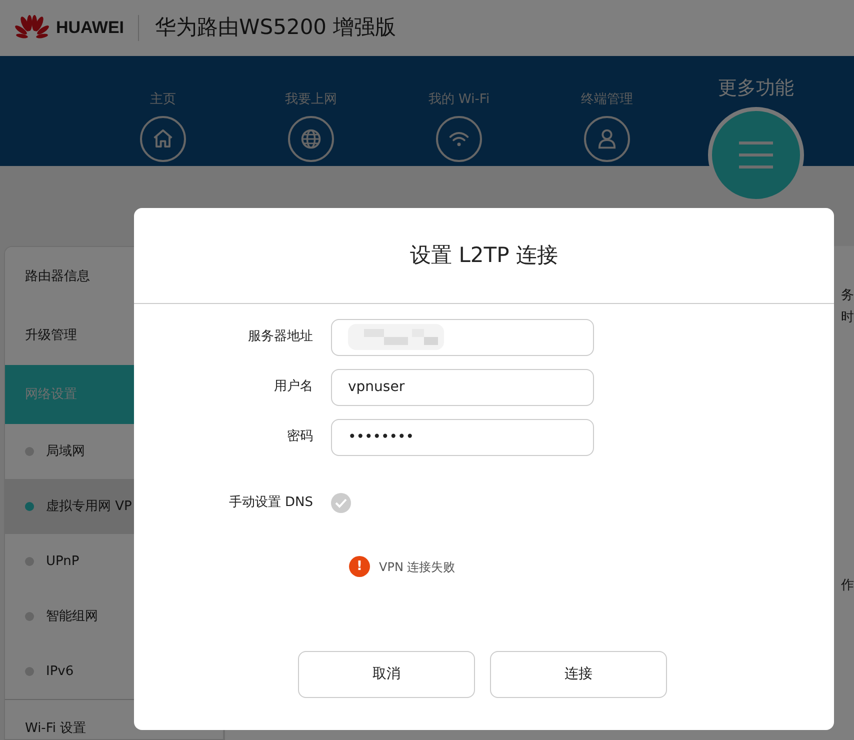  I want to click on nav-item: 我的 Wi-Fi, so click(459, 111).